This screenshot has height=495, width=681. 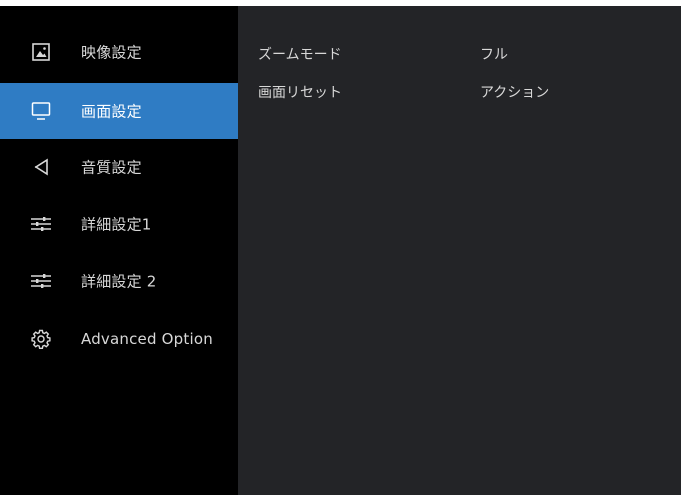 What do you see at coordinates (147, 339) in the screenshot?
I see `sidebar-item-label: Advanced Option` at bounding box center [147, 339].